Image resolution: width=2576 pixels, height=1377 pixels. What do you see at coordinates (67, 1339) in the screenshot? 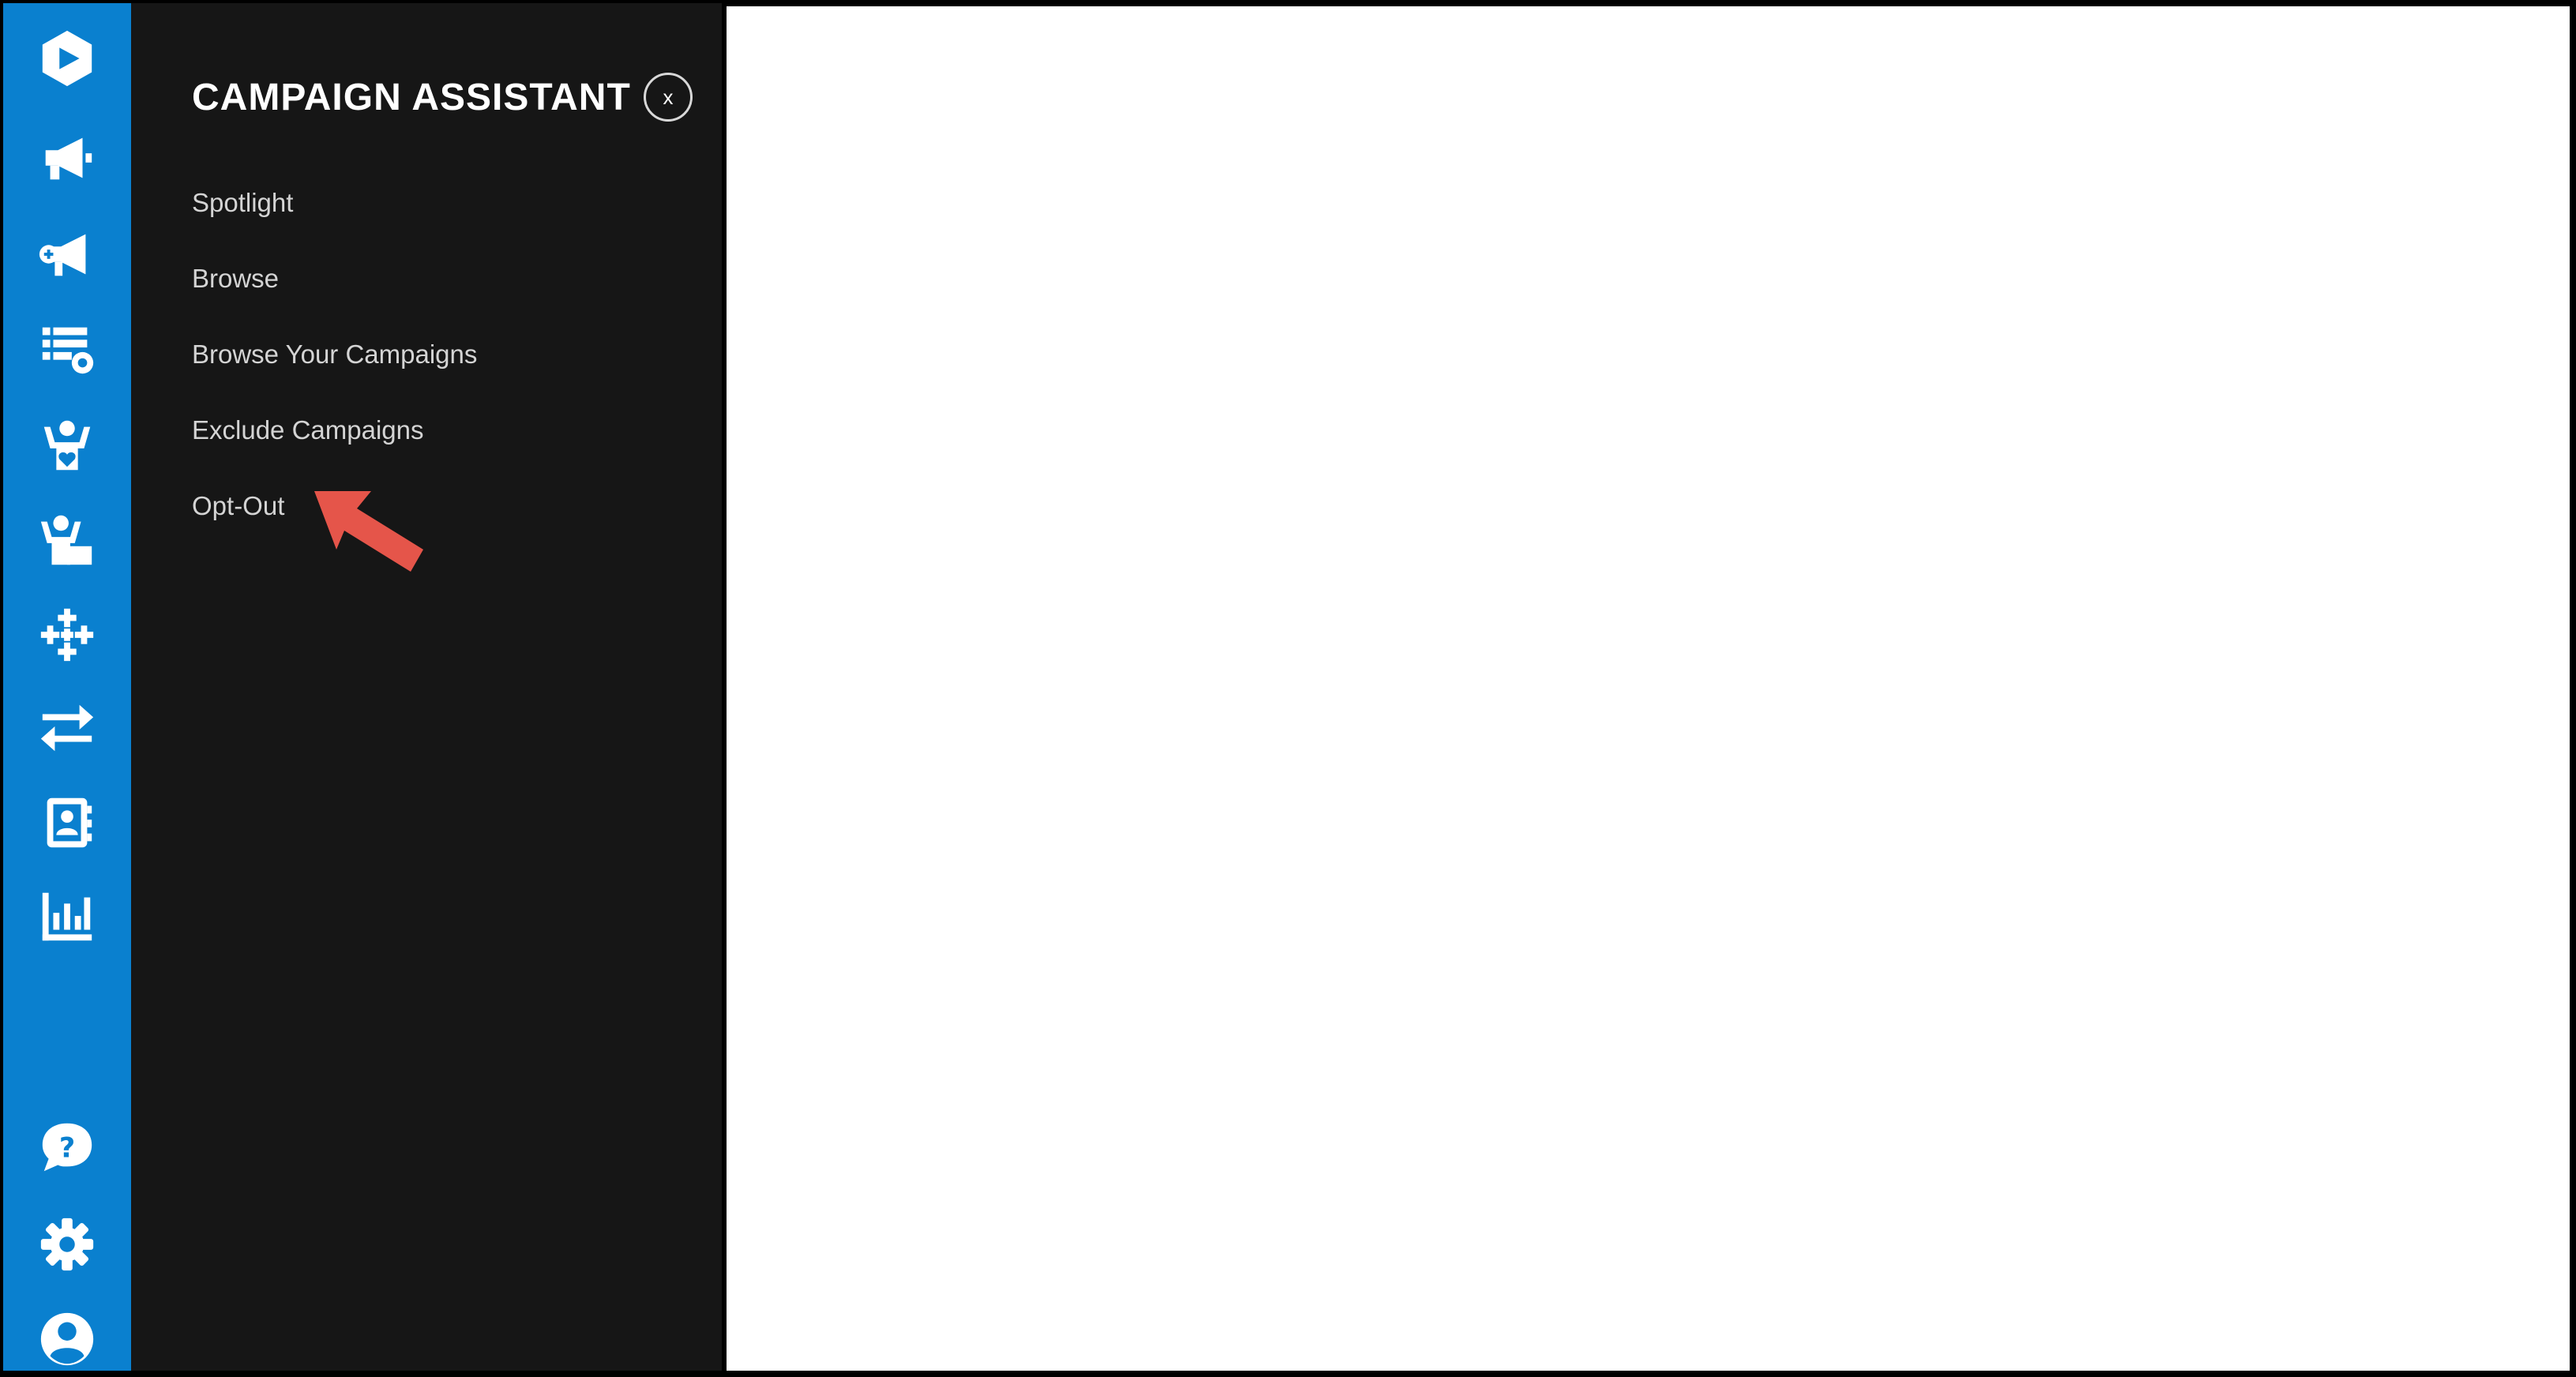
I see `user-account-icon` at bounding box center [67, 1339].